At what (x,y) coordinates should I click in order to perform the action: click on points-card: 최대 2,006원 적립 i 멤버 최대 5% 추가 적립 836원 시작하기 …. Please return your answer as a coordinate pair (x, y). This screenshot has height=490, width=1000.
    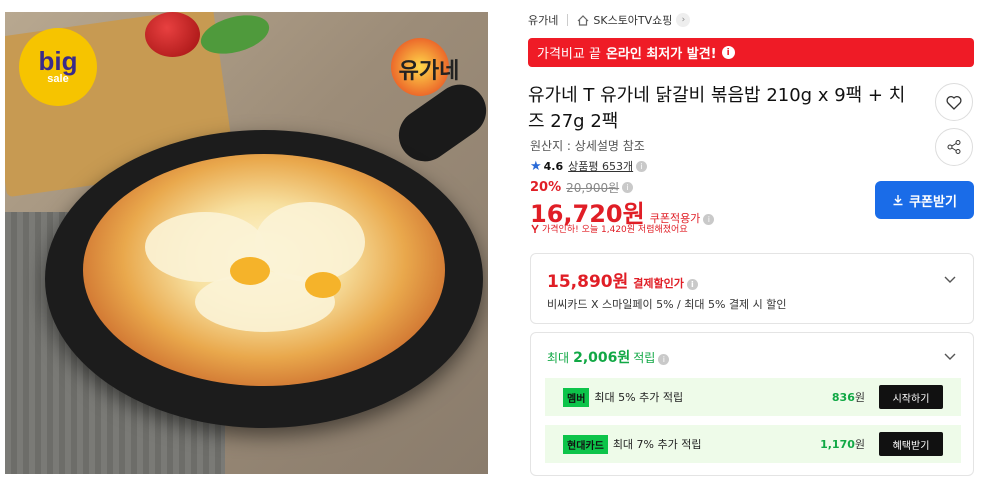
    Looking at the image, I should click on (752, 404).